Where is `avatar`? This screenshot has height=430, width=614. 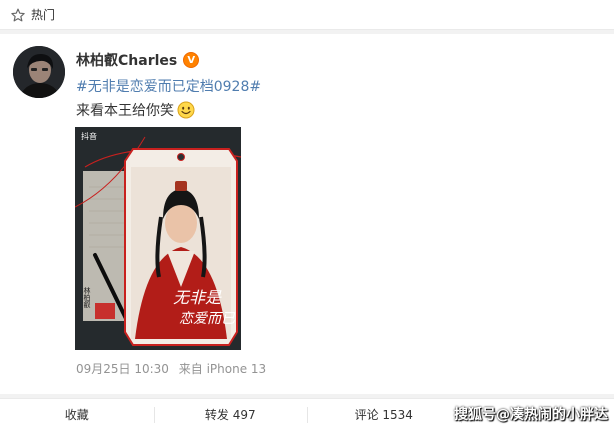 avatar is located at coordinates (39, 72).